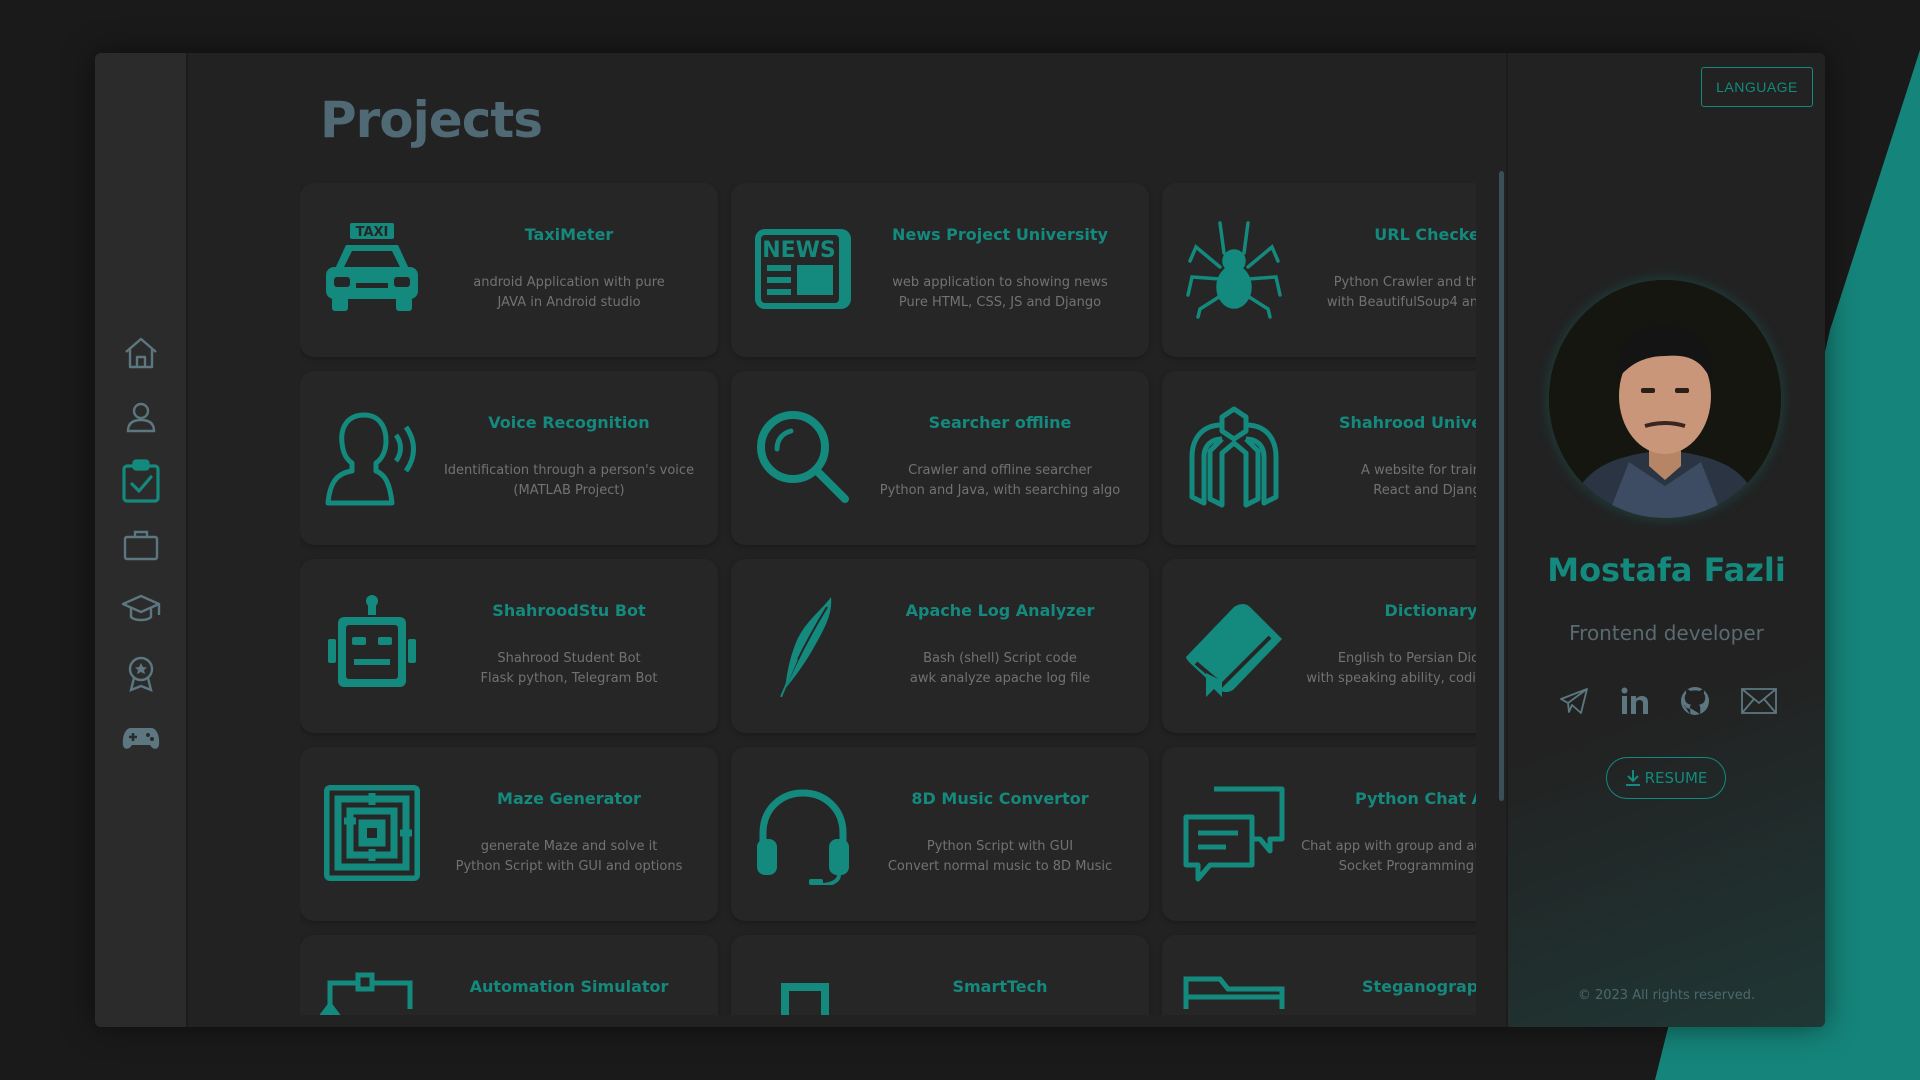 The width and height of the screenshot is (1920, 1080). I want to click on svg-text: TAXI, so click(372, 232).